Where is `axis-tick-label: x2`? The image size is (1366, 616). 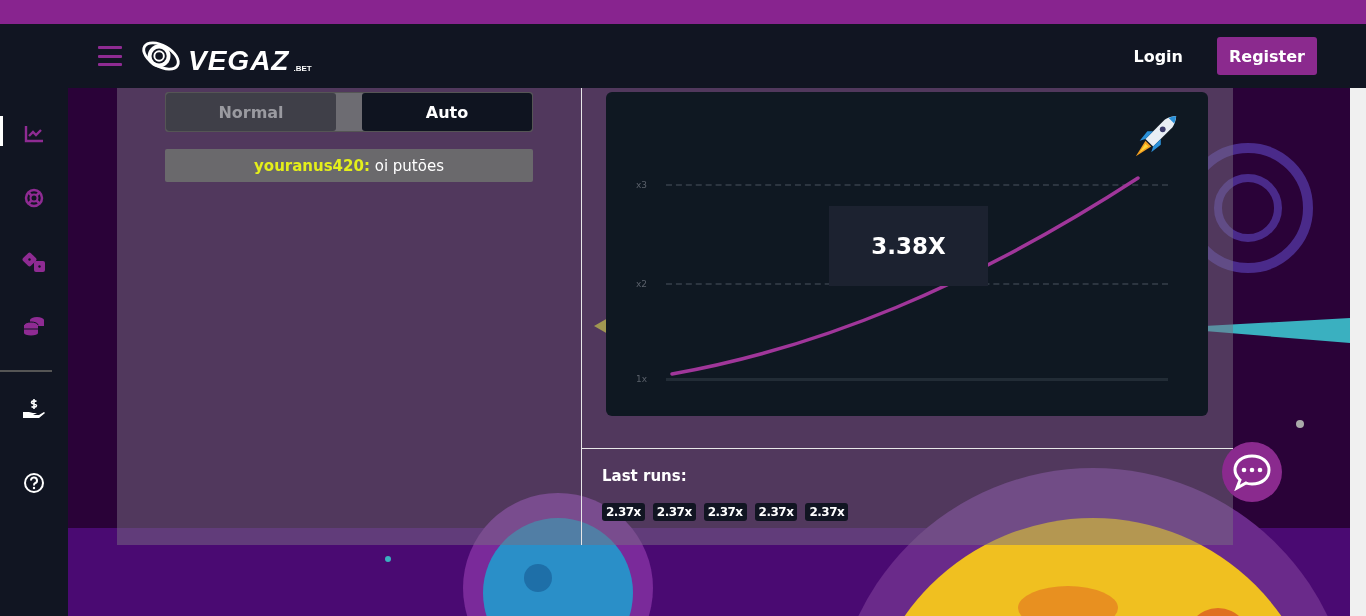 axis-tick-label: x2 is located at coordinates (642, 284).